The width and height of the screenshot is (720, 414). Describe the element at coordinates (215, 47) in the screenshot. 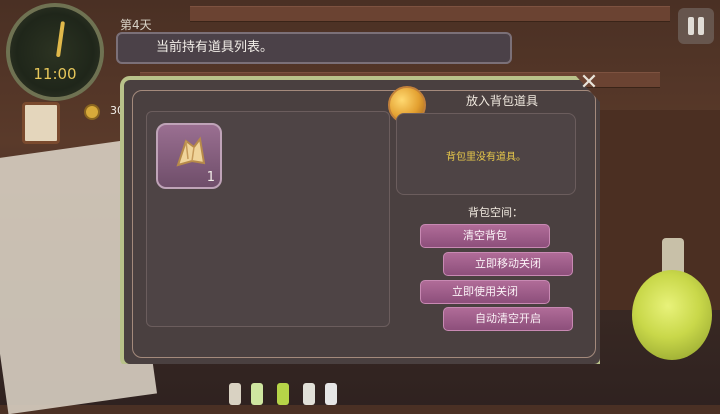

I see `message-text: 当前持有道具列表。` at that location.